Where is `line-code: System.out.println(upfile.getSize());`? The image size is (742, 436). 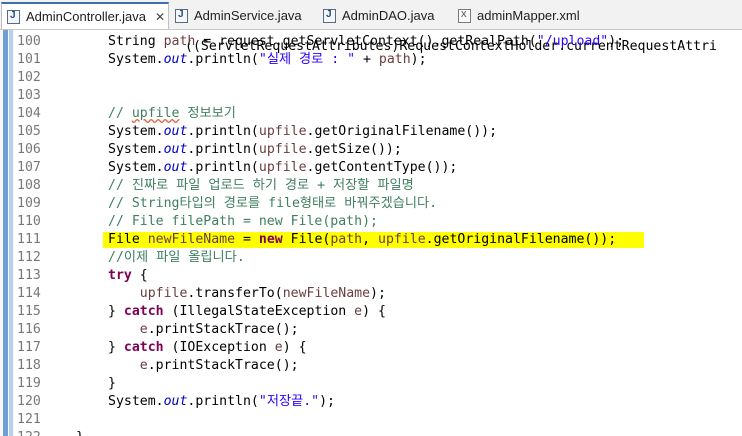 line-code: System.out.println(upfile.getSize()); is located at coordinates (255, 150).